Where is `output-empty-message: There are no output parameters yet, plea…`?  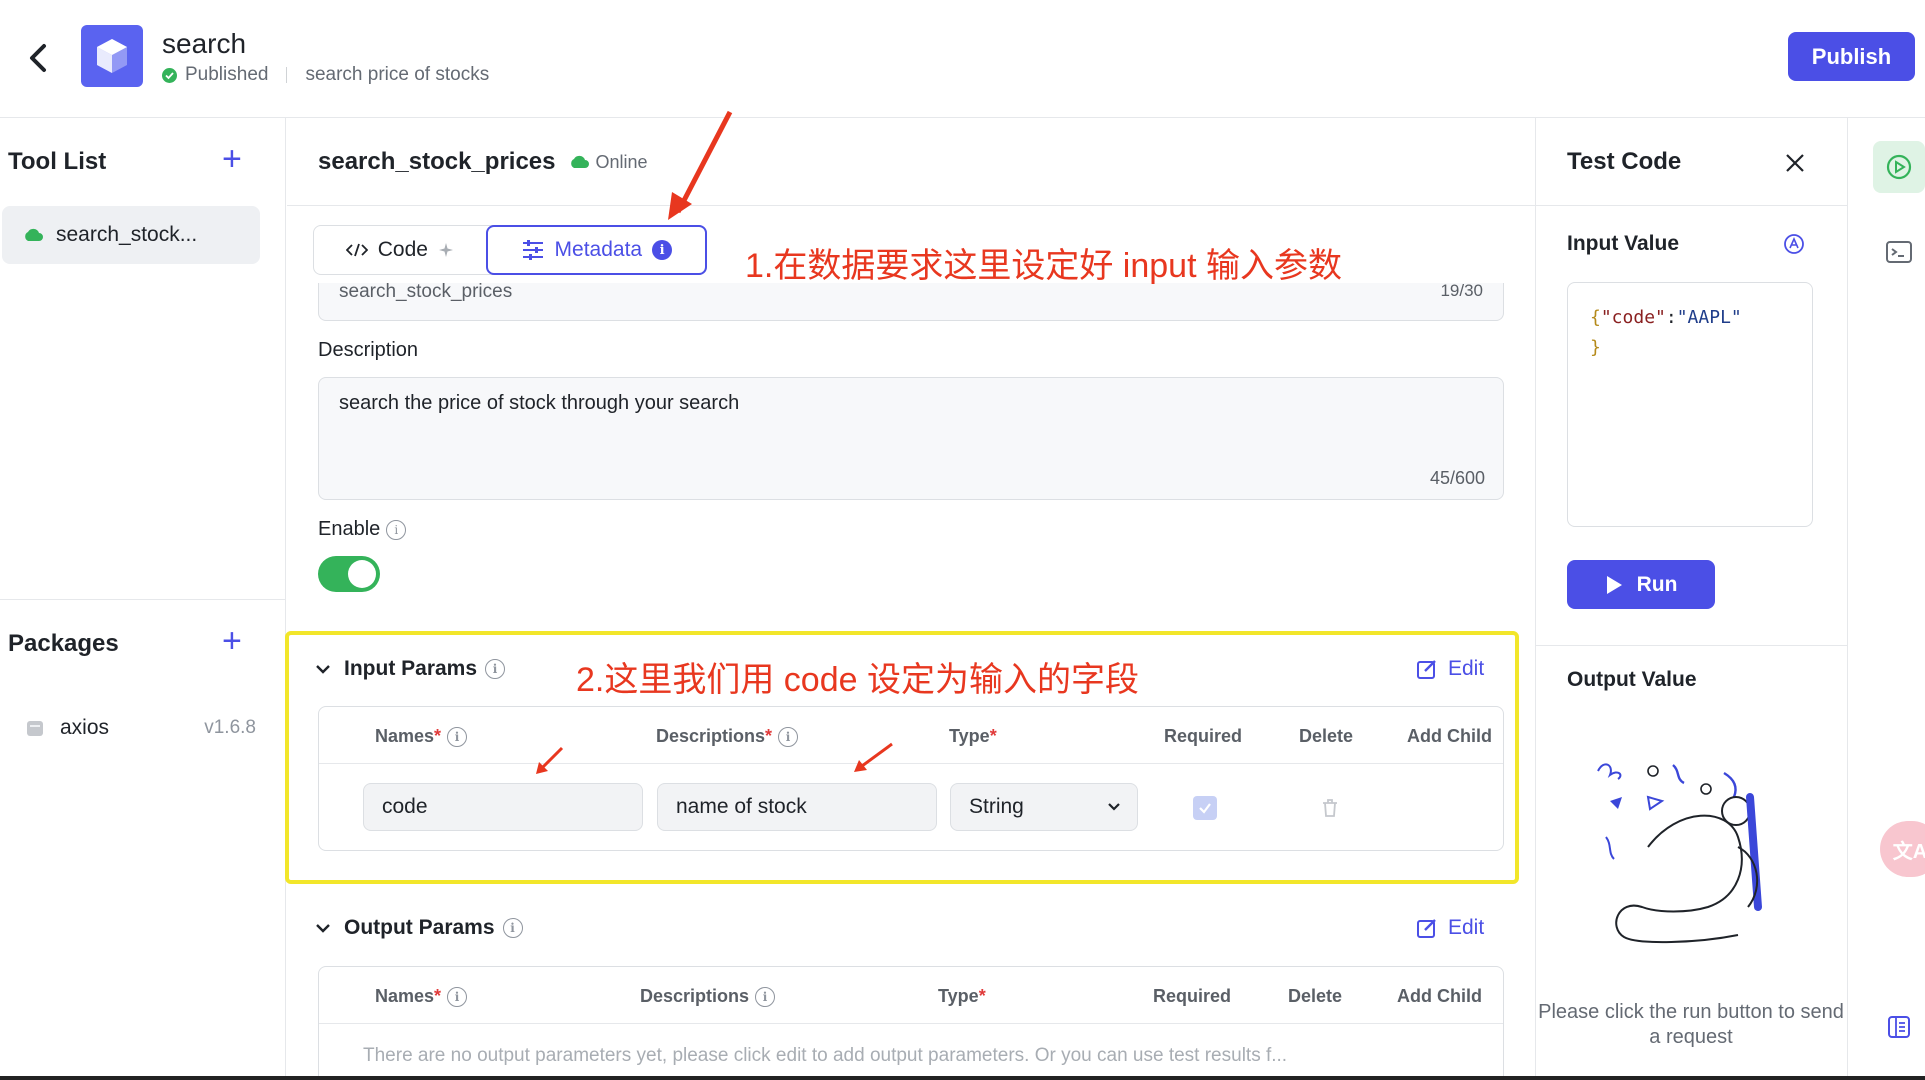
output-empty-message: There are no output parameters yet, plea… is located at coordinates (825, 1055).